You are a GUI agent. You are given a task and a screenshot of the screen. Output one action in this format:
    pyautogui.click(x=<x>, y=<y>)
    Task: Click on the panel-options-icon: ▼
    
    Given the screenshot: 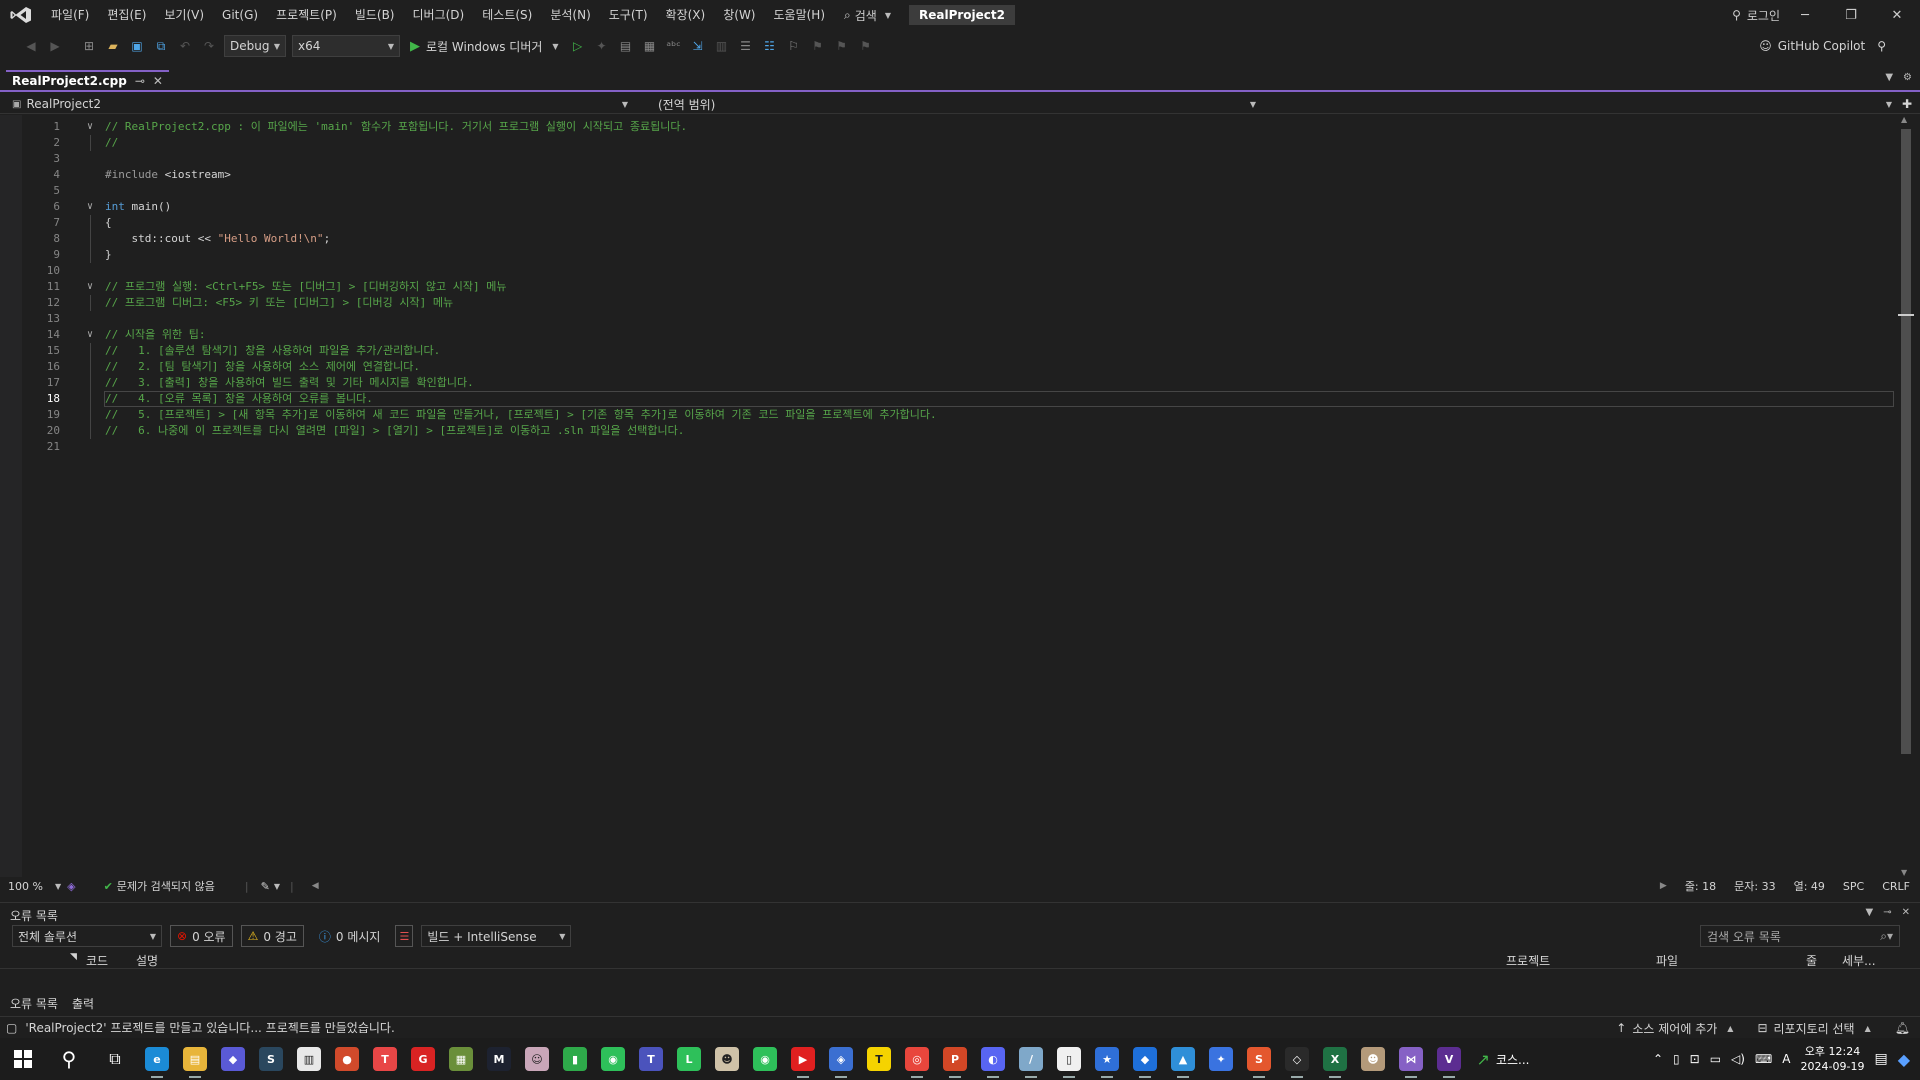 What is the action you would take?
    pyautogui.click(x=1870, y=912)
    